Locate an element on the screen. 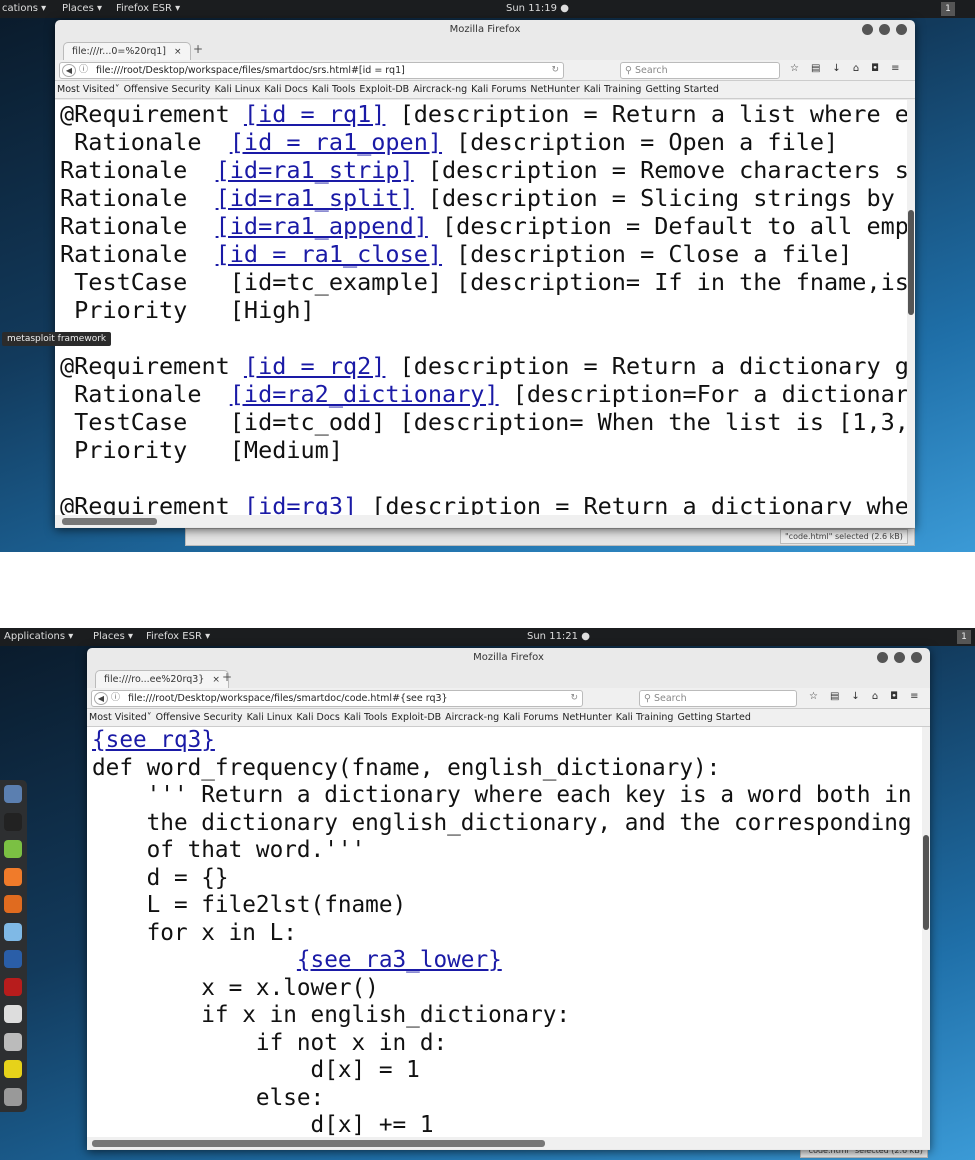 The height and width of the screenshot is (1160, 975). kismet-icon is located at coordinates (13, 1069).